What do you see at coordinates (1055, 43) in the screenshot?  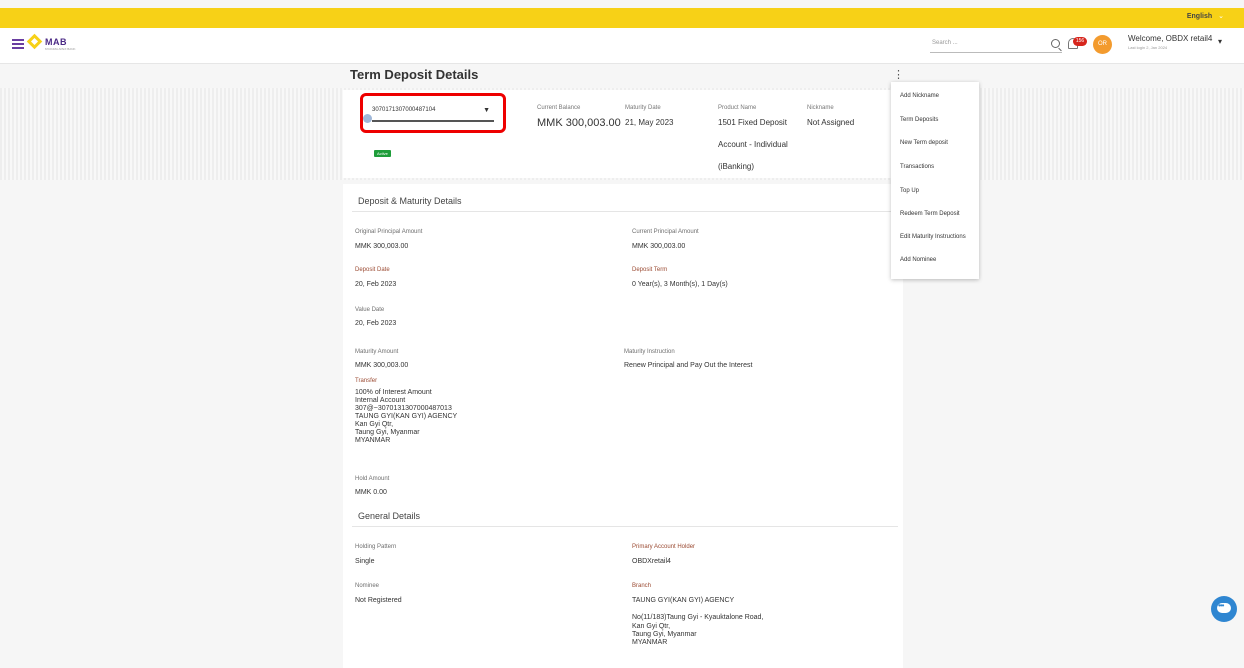 I see `search-icon` at bounding box center [1055, 43].